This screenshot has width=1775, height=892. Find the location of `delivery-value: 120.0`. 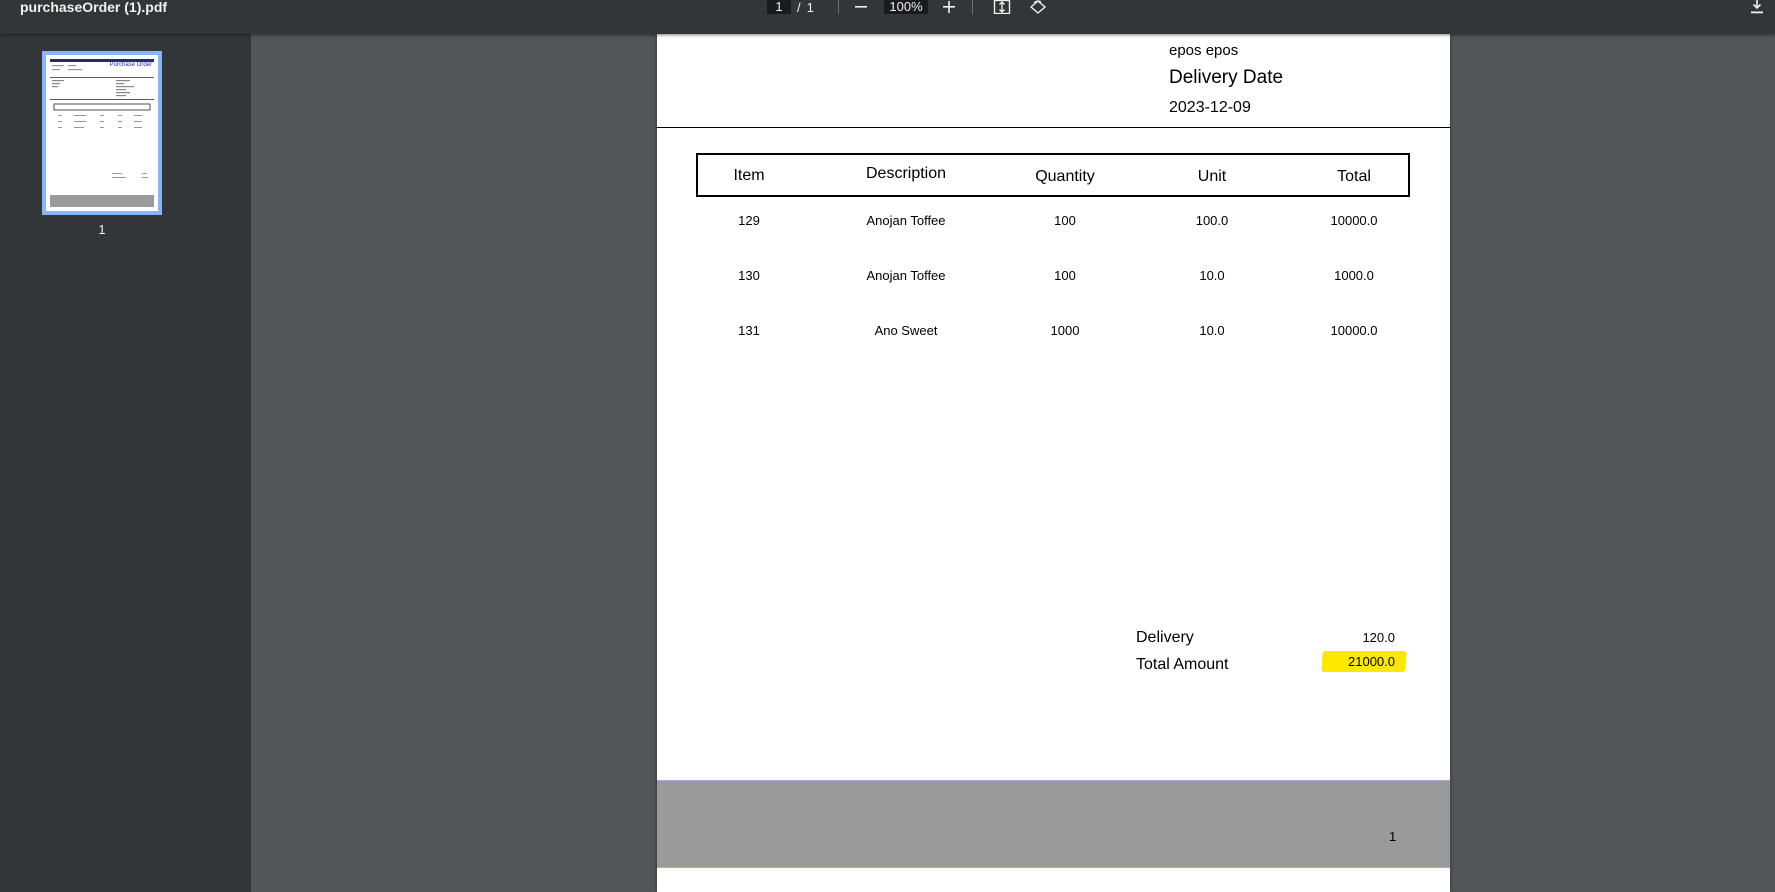

delivery-value: 120.0 is located at coordinates (1378, 637).